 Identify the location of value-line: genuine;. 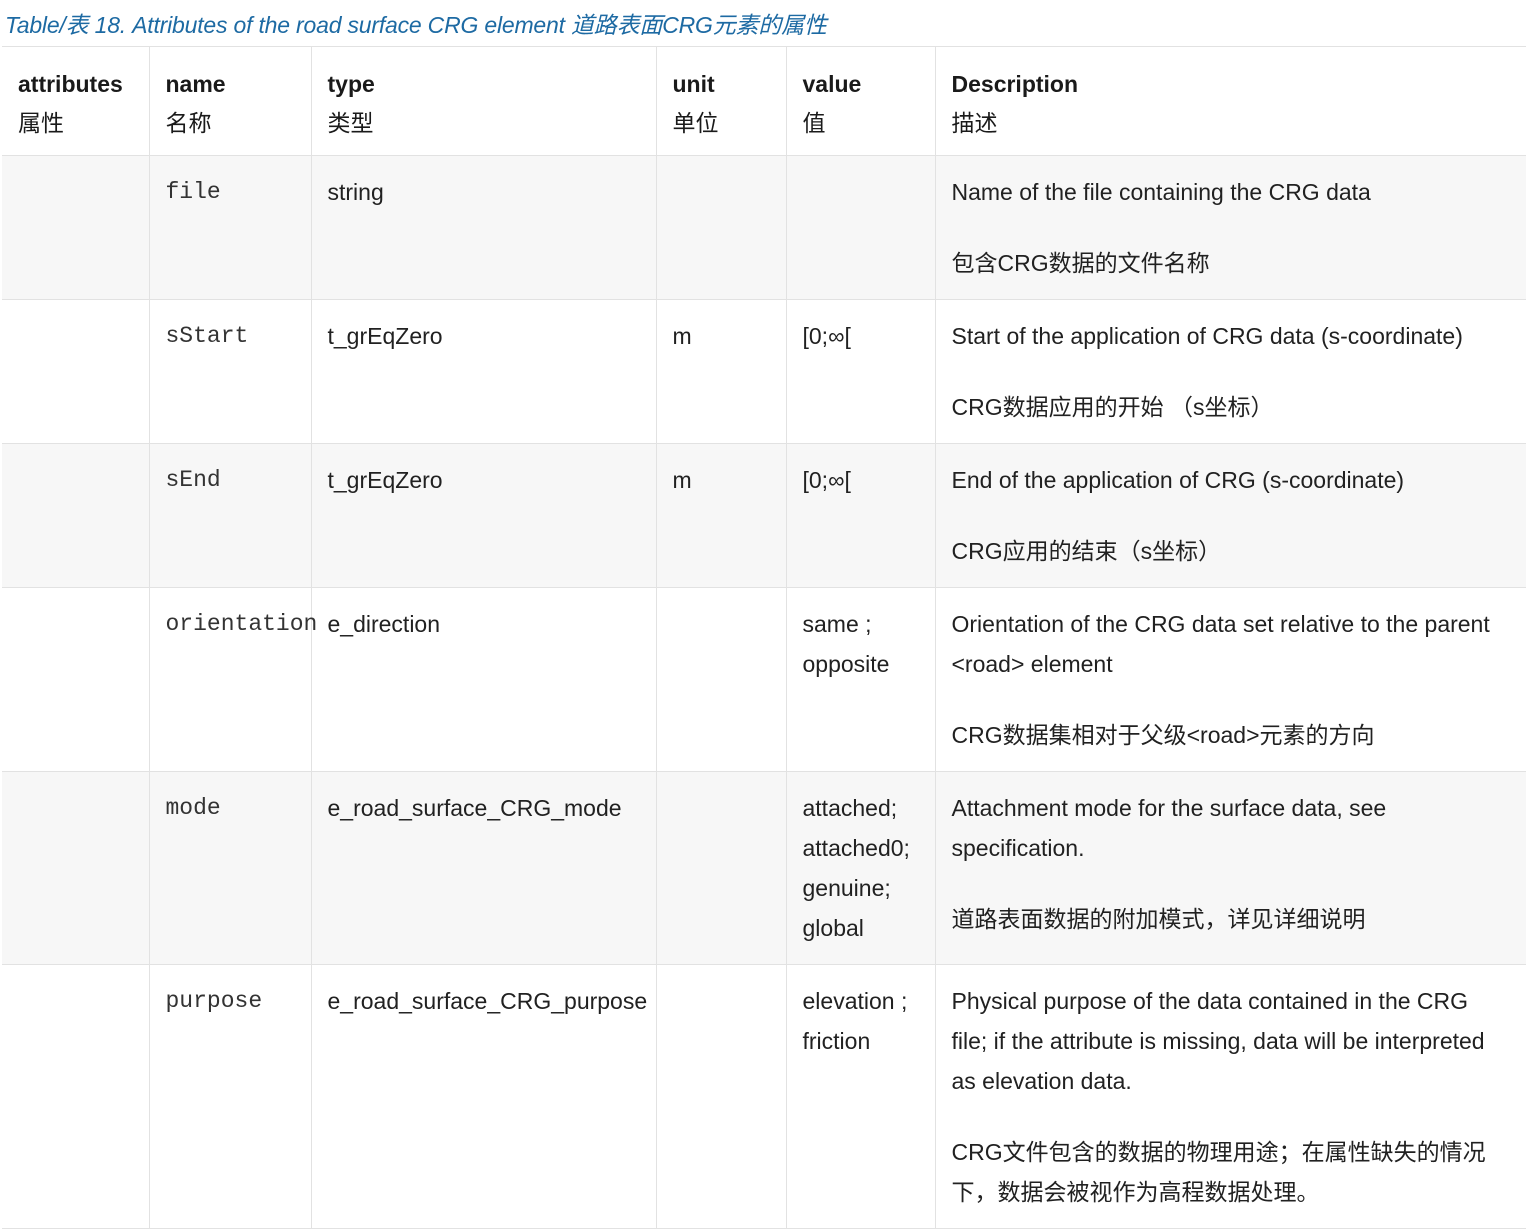
(846, 888).